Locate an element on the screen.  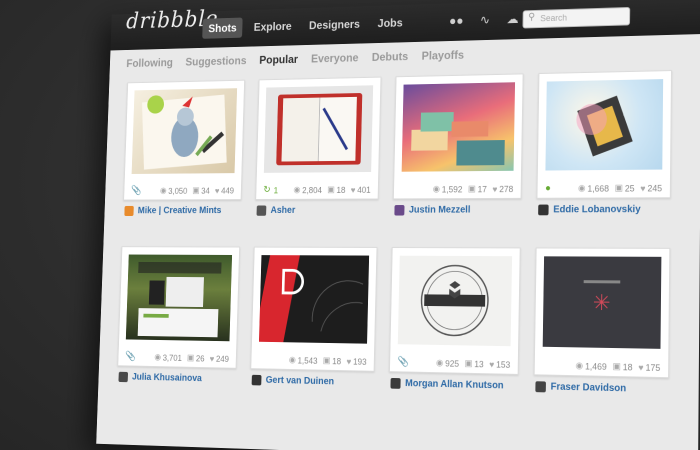
author-name: Justin Mezzell is located at coordinates (440, 210).